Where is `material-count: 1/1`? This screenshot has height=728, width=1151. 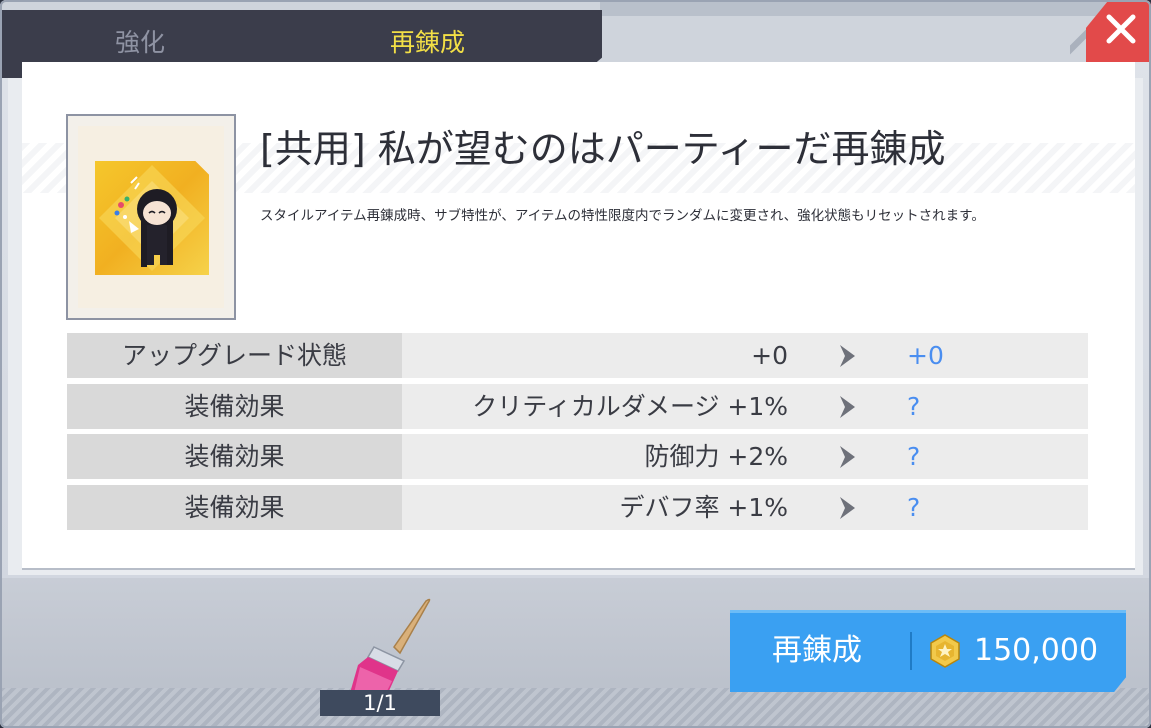
material-count: 1/1 is located at coordinates (380, 703).